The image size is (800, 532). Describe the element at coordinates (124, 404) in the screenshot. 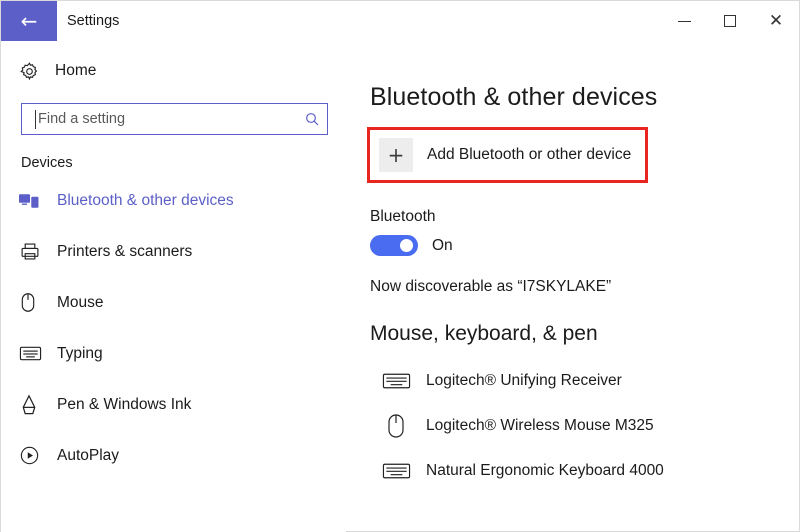

I see `sidebar-item-label: Pen & Windows Ink` at that location.